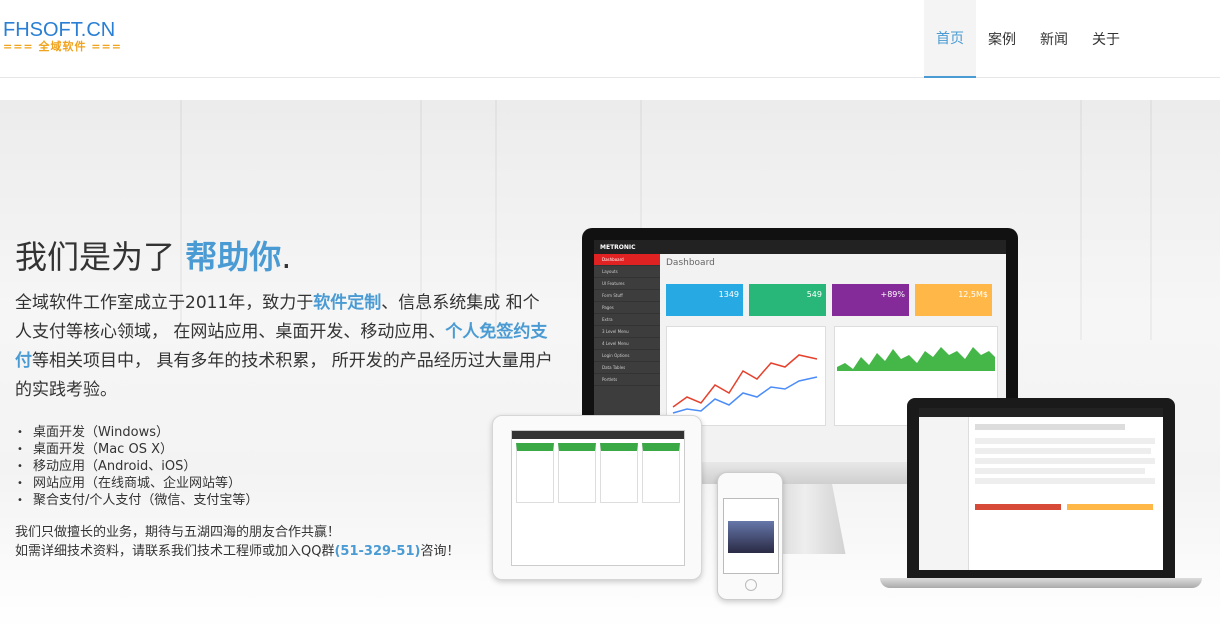 The width and height of the screenshot is (1220, 629). What do you see at coordinates (233, 257) in the screenshot?
I see `headline-highlight: 帮助你` at bounding box center [233, 257].